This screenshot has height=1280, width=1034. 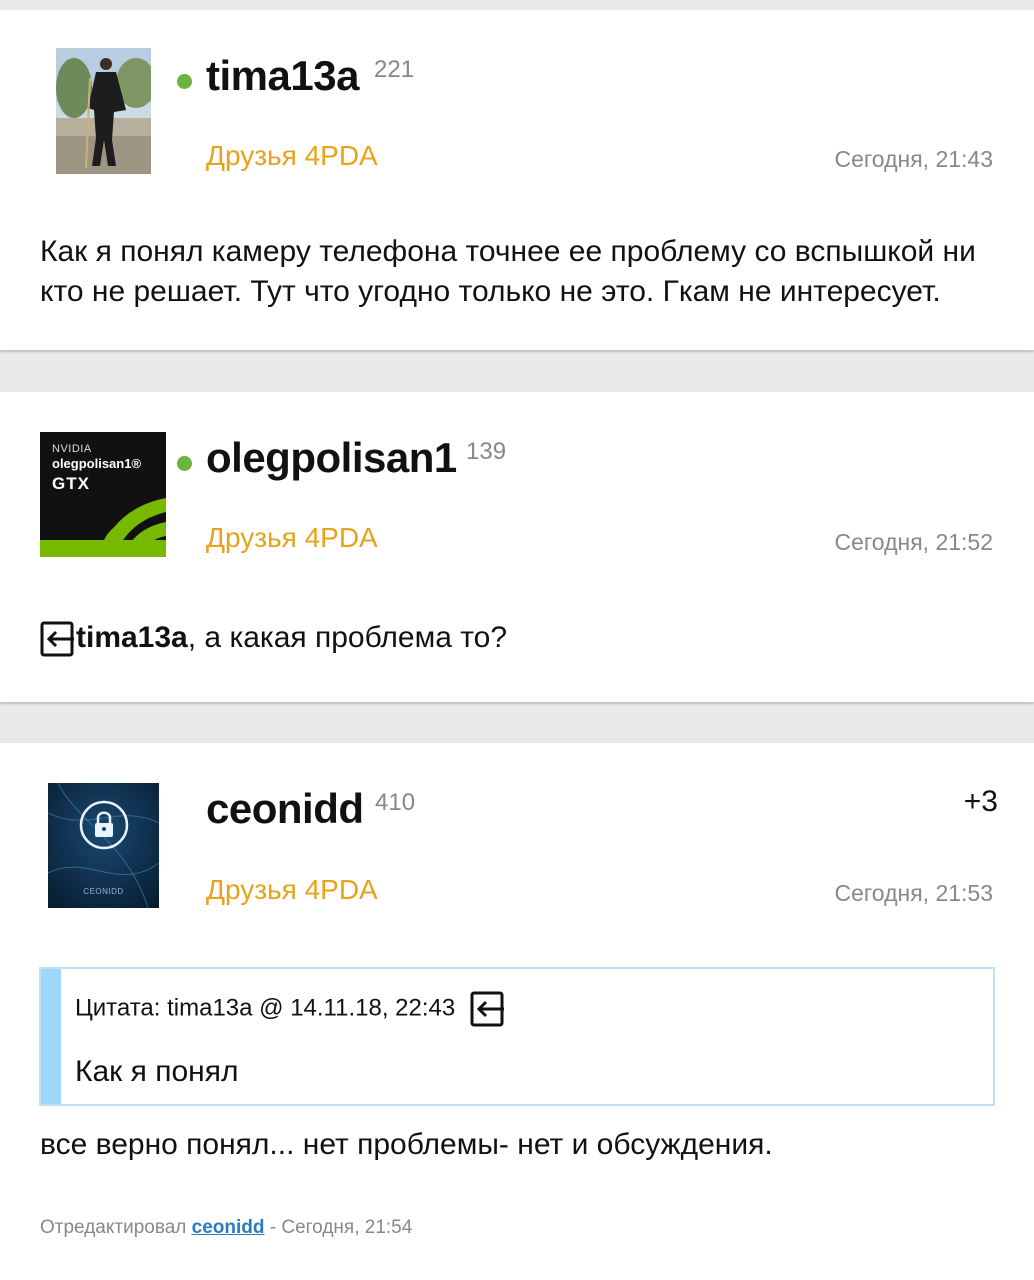 What do you see at coordinates (72, 449) in the screenshot?
I see `avatar-brand: NVIDIA` at bounding box center [72, 449].